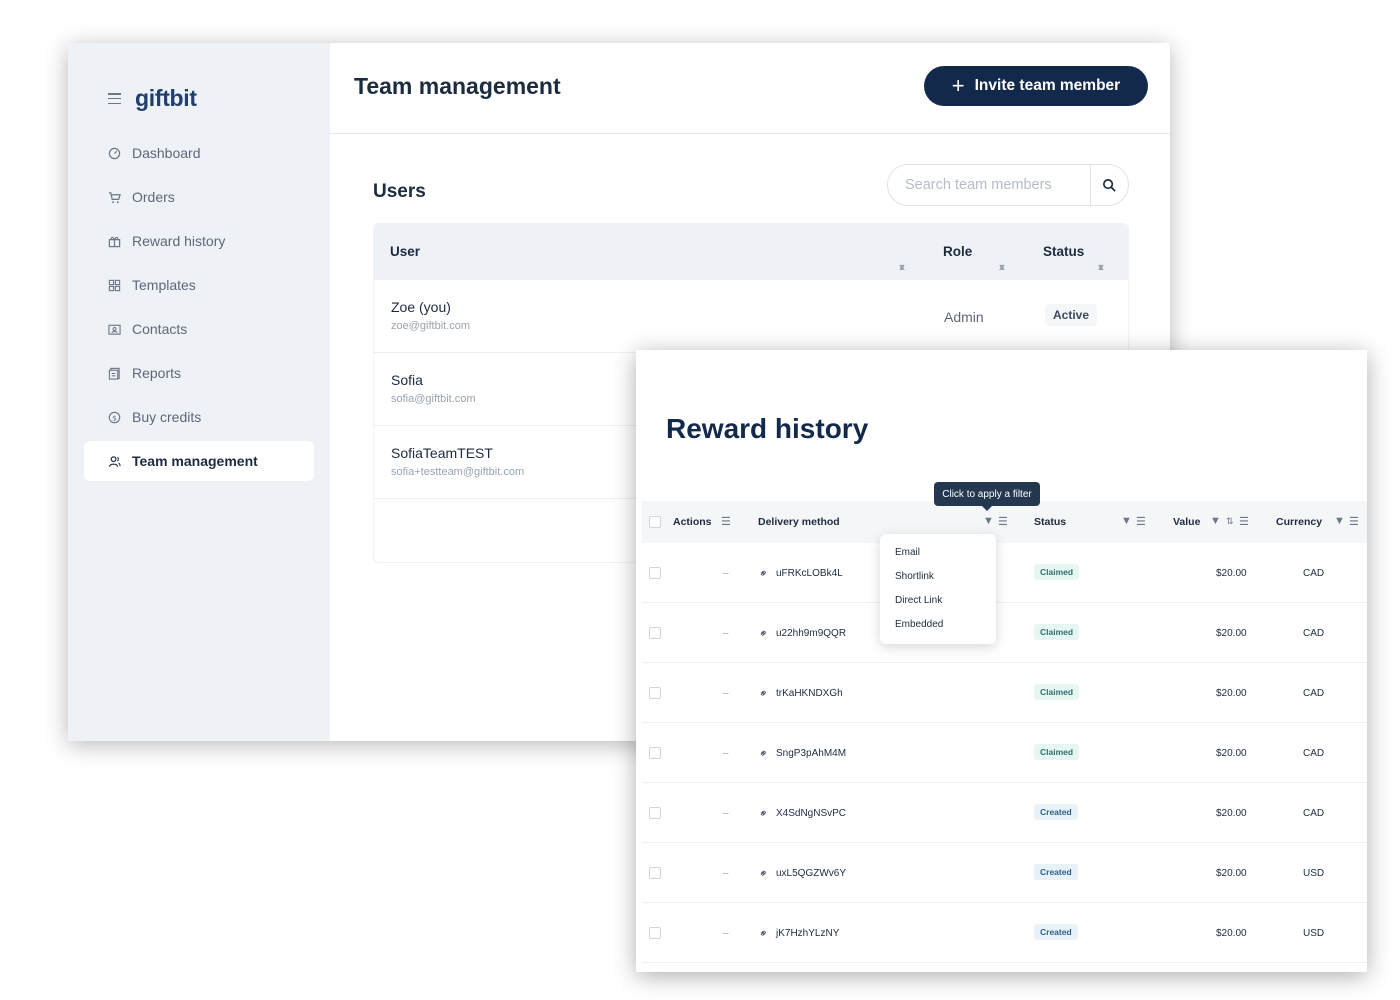  Describe the element at coordinates (399, 191) in the screenshot. I see `users-section-title: Users` at that location.